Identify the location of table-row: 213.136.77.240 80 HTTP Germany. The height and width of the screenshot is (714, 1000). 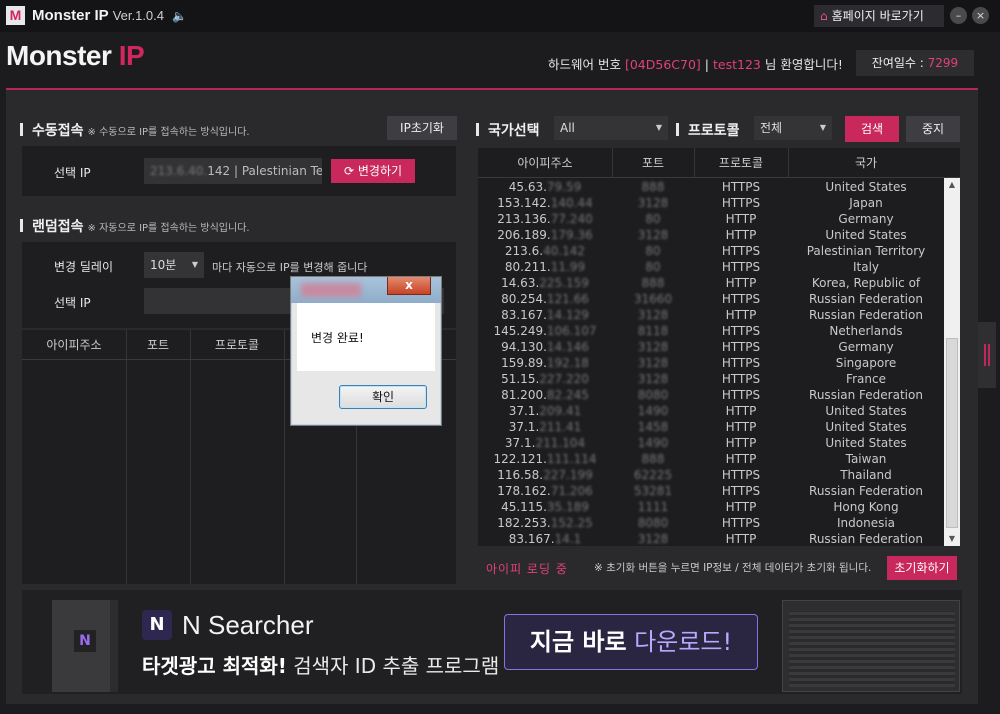
(711, 219).